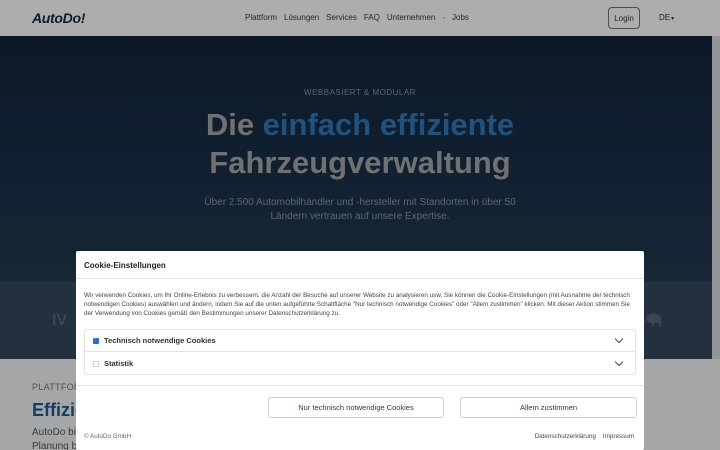  I want to click on necessary-only-button: Nur technisch notwendige Cookies, so click(356, 407).